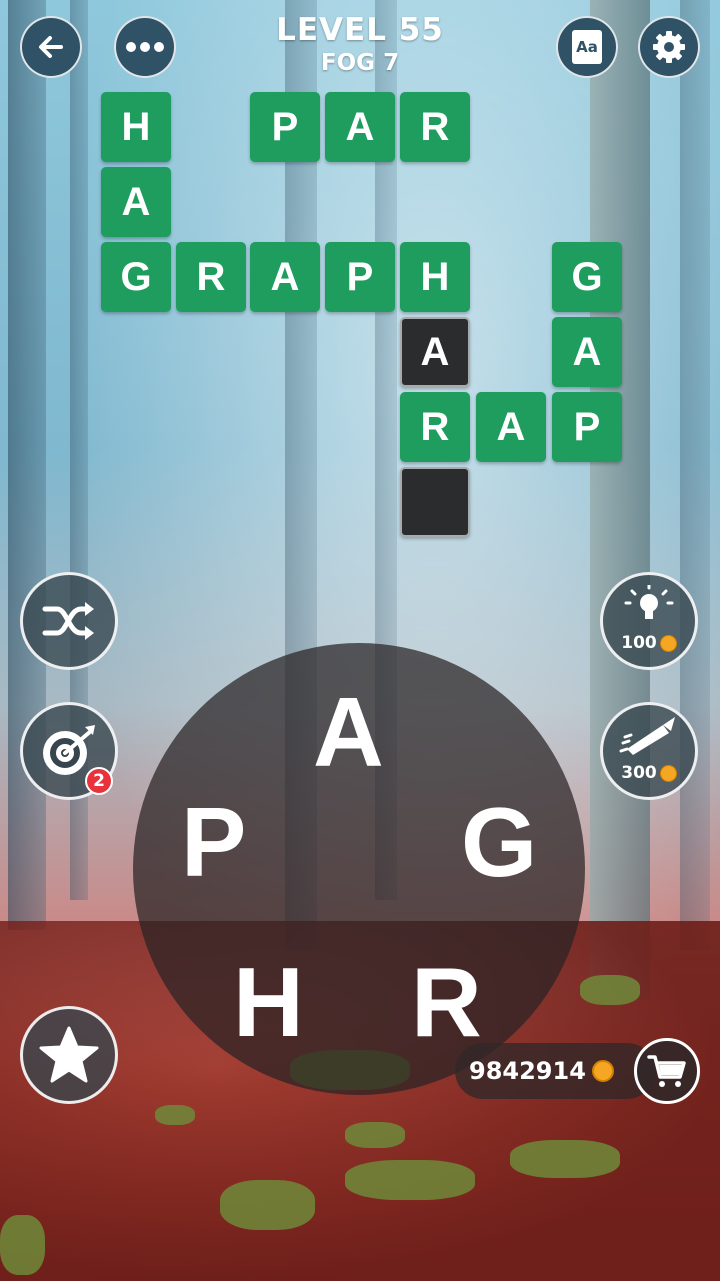 Image resolution: width=720 pixels, height=1281 pixels. What do you see at coordinates (435, 352) in the screenshot?
I see `grid-tile-hint-revealed: A` at bounding box center [435, 352].